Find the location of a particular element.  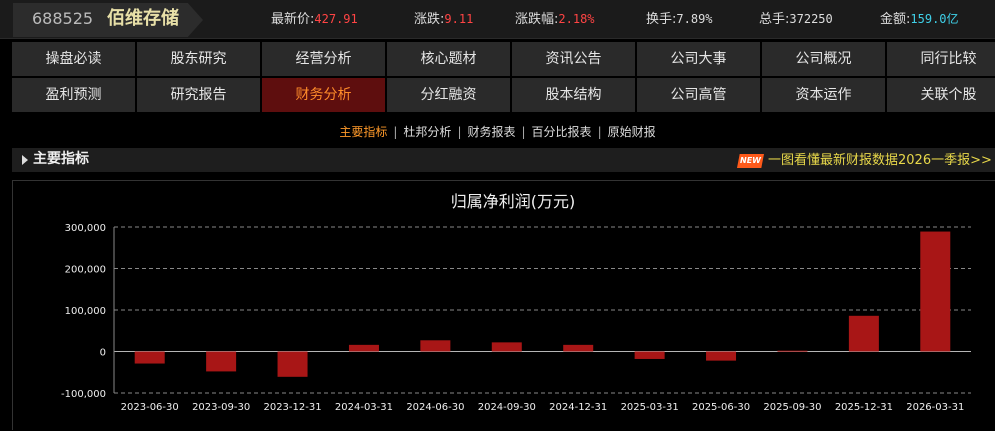

turnover-rate: 换手:7.89% is located at coordinates (679, 19).